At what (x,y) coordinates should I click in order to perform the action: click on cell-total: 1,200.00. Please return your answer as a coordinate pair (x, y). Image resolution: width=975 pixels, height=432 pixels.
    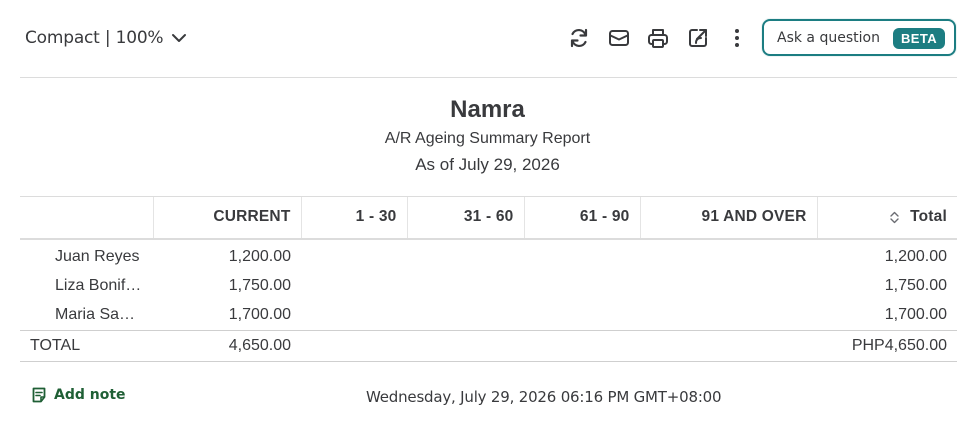
    Looking at the image, I should click on (887, 255).